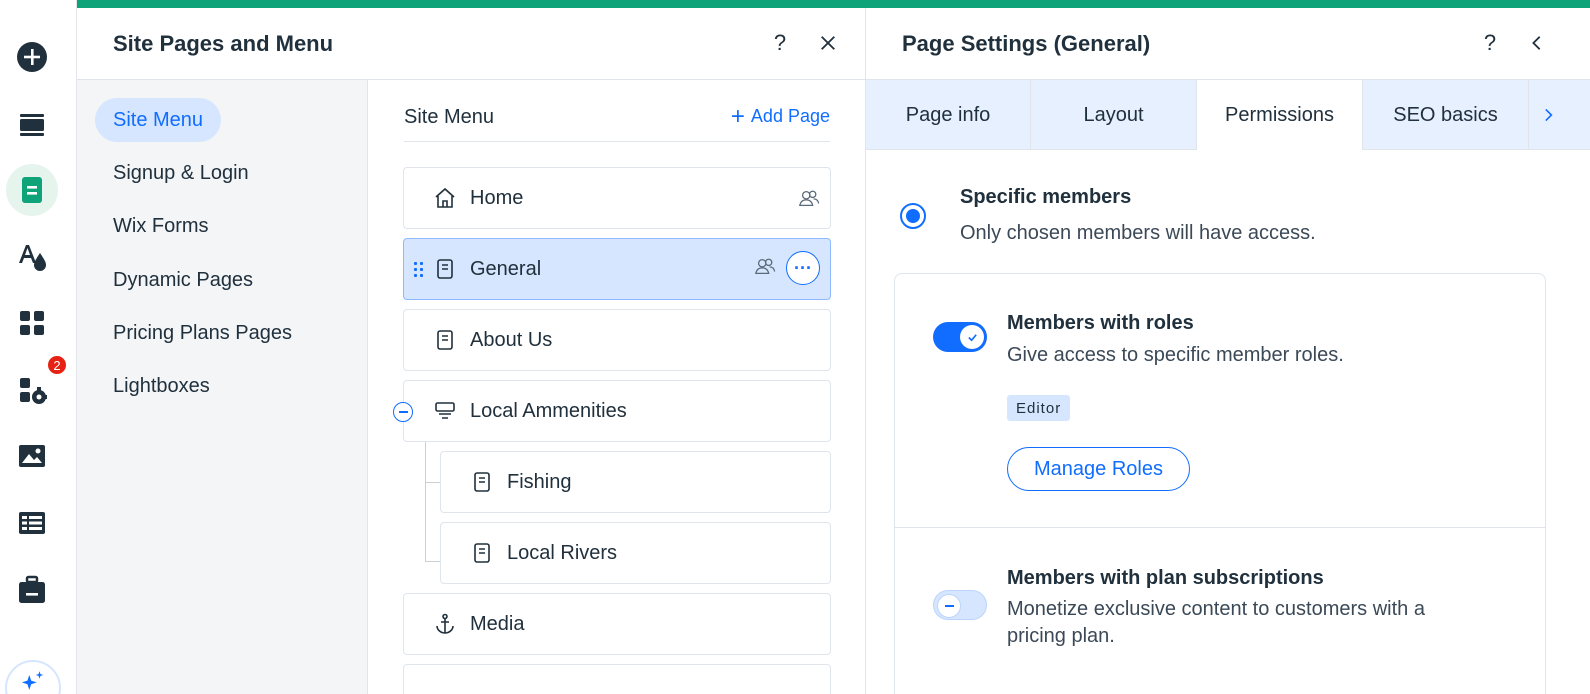  Describe the element at coordinates (539, 481) in the screenshot. I see `page-label: Fishing` at that location.